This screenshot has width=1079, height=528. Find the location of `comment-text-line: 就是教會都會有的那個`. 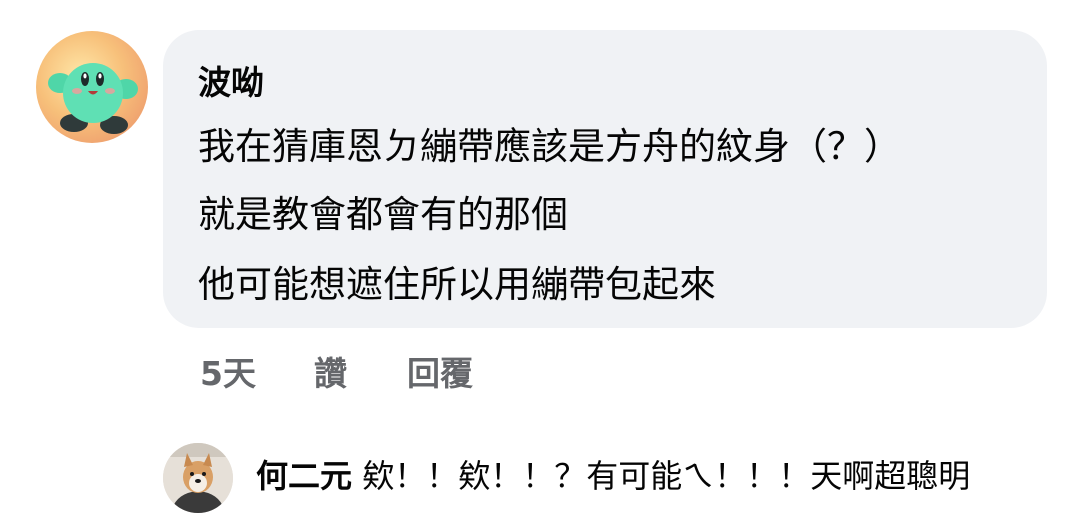

comment-text-line: 就是教會都會有的那個 is located at coordinates (383, 214).